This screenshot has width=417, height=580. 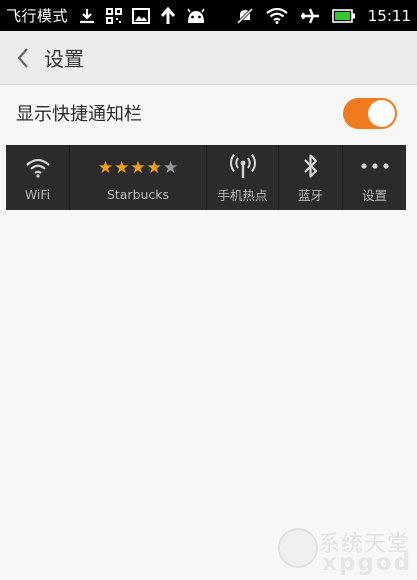 What do you see at coordinates (138, 194) in the screenshot?
I see `quick-item-label: Starbucks` at bounding box center [138, 194].